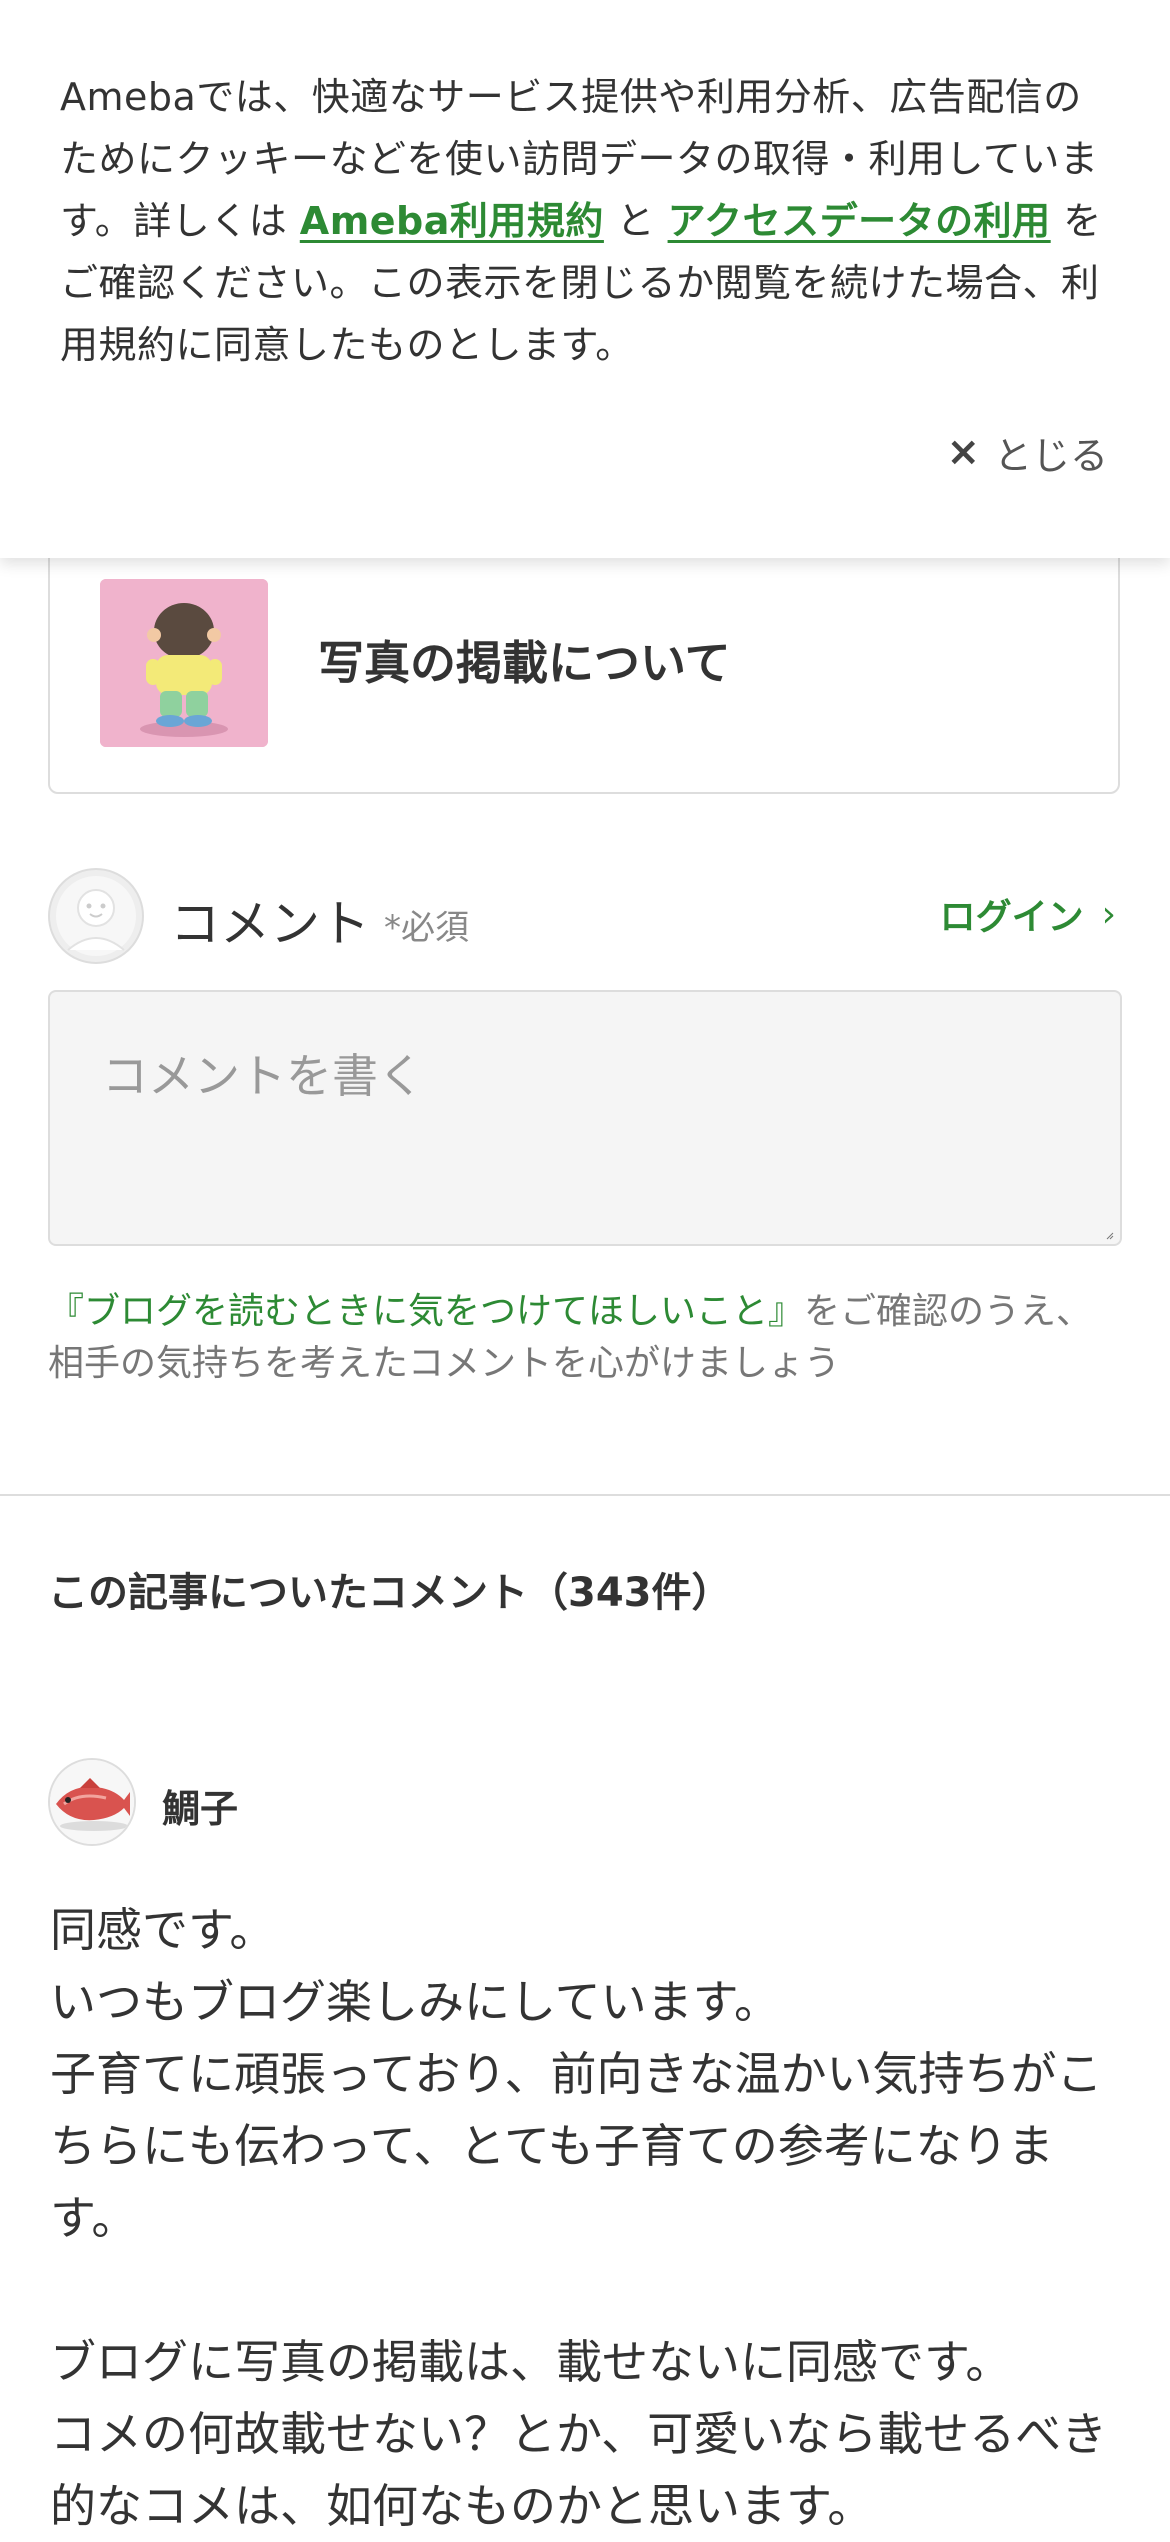 This screenshot has height=2542, width=1170. I want to click on resize-handle-icon, so click(1110, 1236).